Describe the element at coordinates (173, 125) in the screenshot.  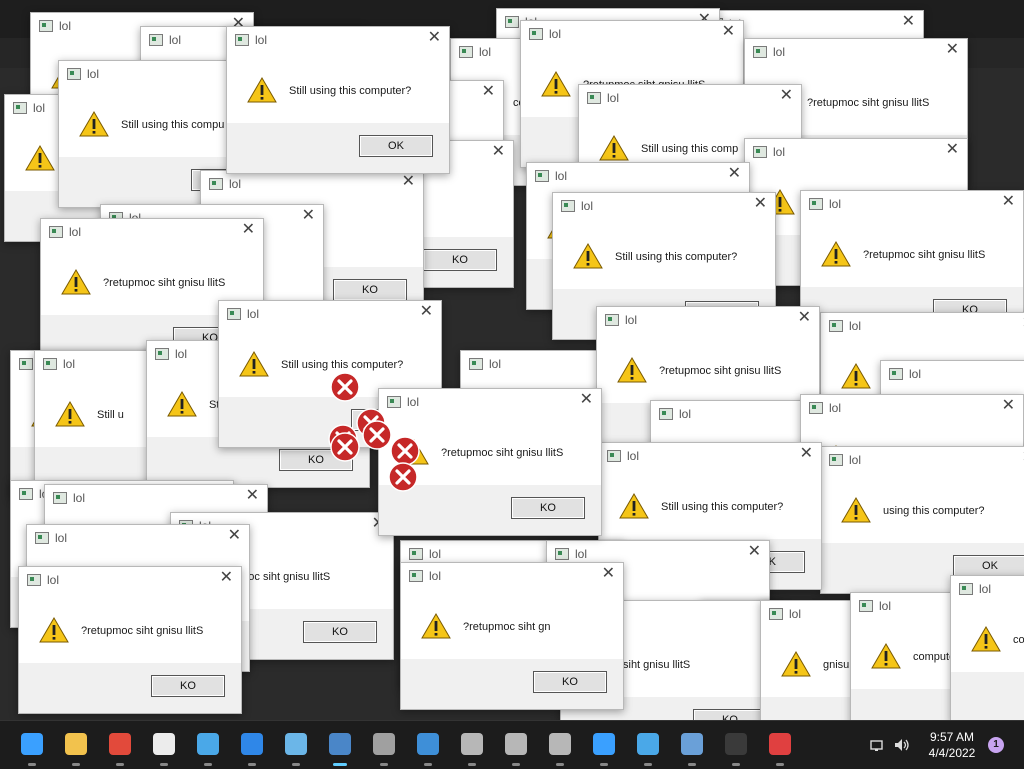
I see `dialog-message: Still using this compu` at that location.